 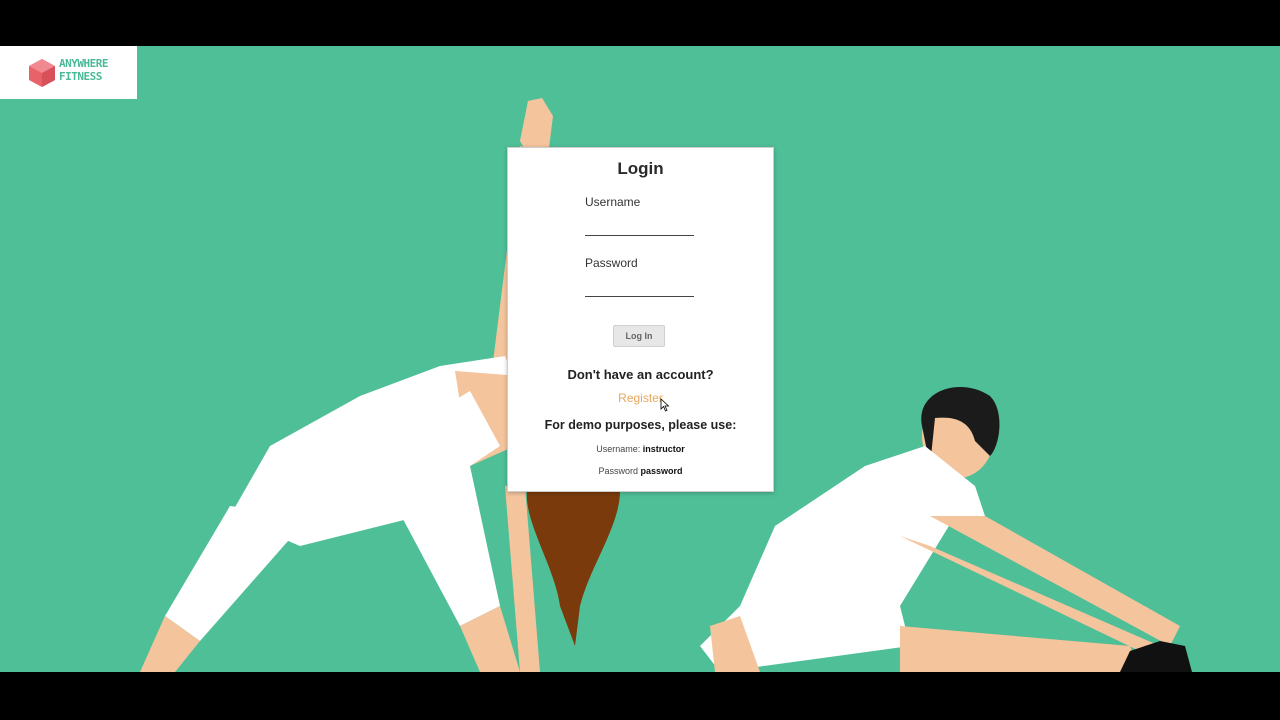 What do you see at coordinates (613, 202) in the screenshot?
I see `username-label: Username` at bounding box center [613, 202].